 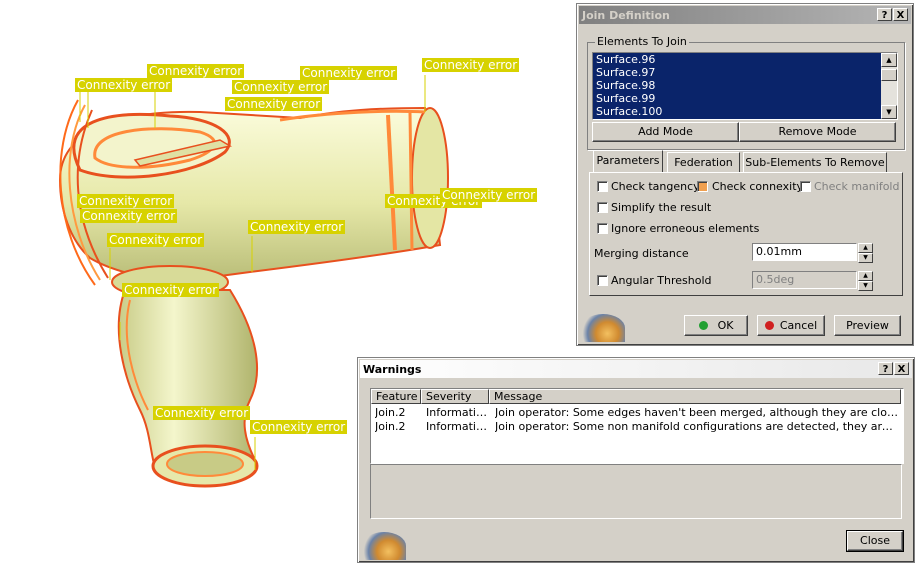 I want to click on add-mode-button: Add Mode, so click(x=665, y=132).